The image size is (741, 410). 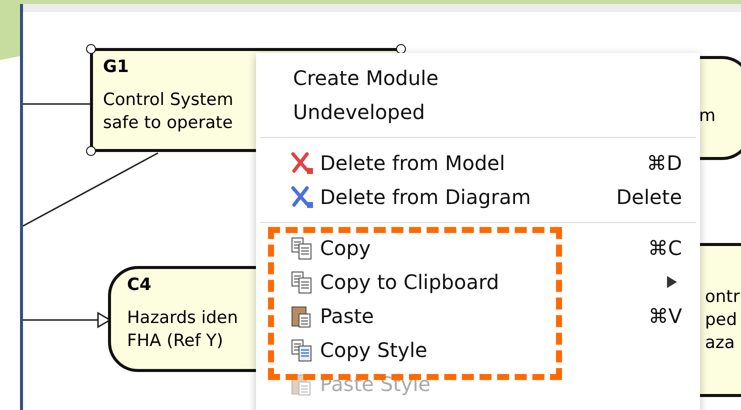 What do you see at coordinates (345, 248) in the screenshot?
I see `menu-item-label: Copy` at bounding box center [345, 248].